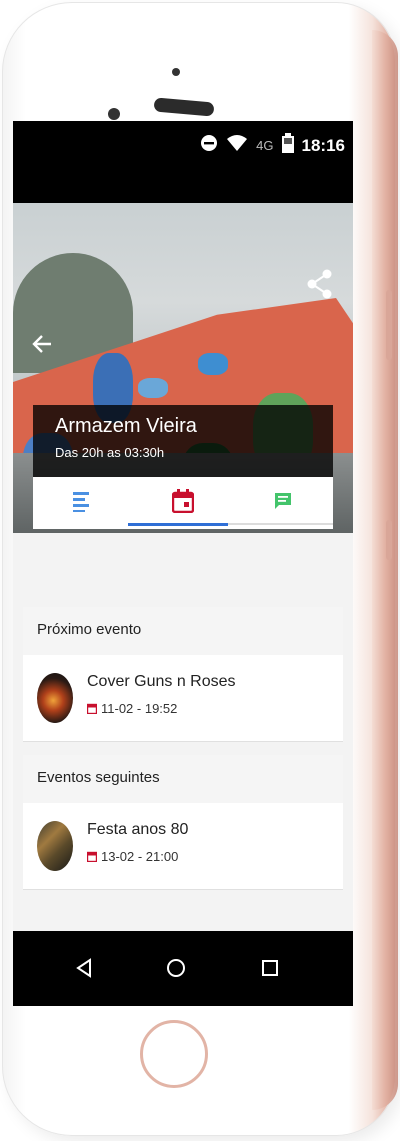 The image size is (400, 1141). Describe the element at coordinates (176, 72) in the screenshot. I see `sensor` at that location.